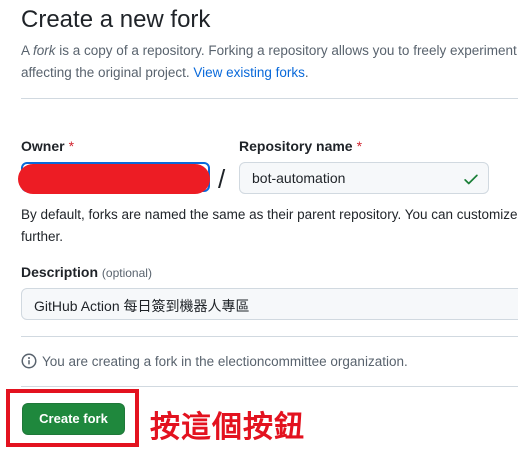 This screenshot has height=455, width=518. What do you see at coordinates (249, 72) in the screenshot?
I see `view-existing-forks-link: View existing forks` at bounding box center [249, 72].